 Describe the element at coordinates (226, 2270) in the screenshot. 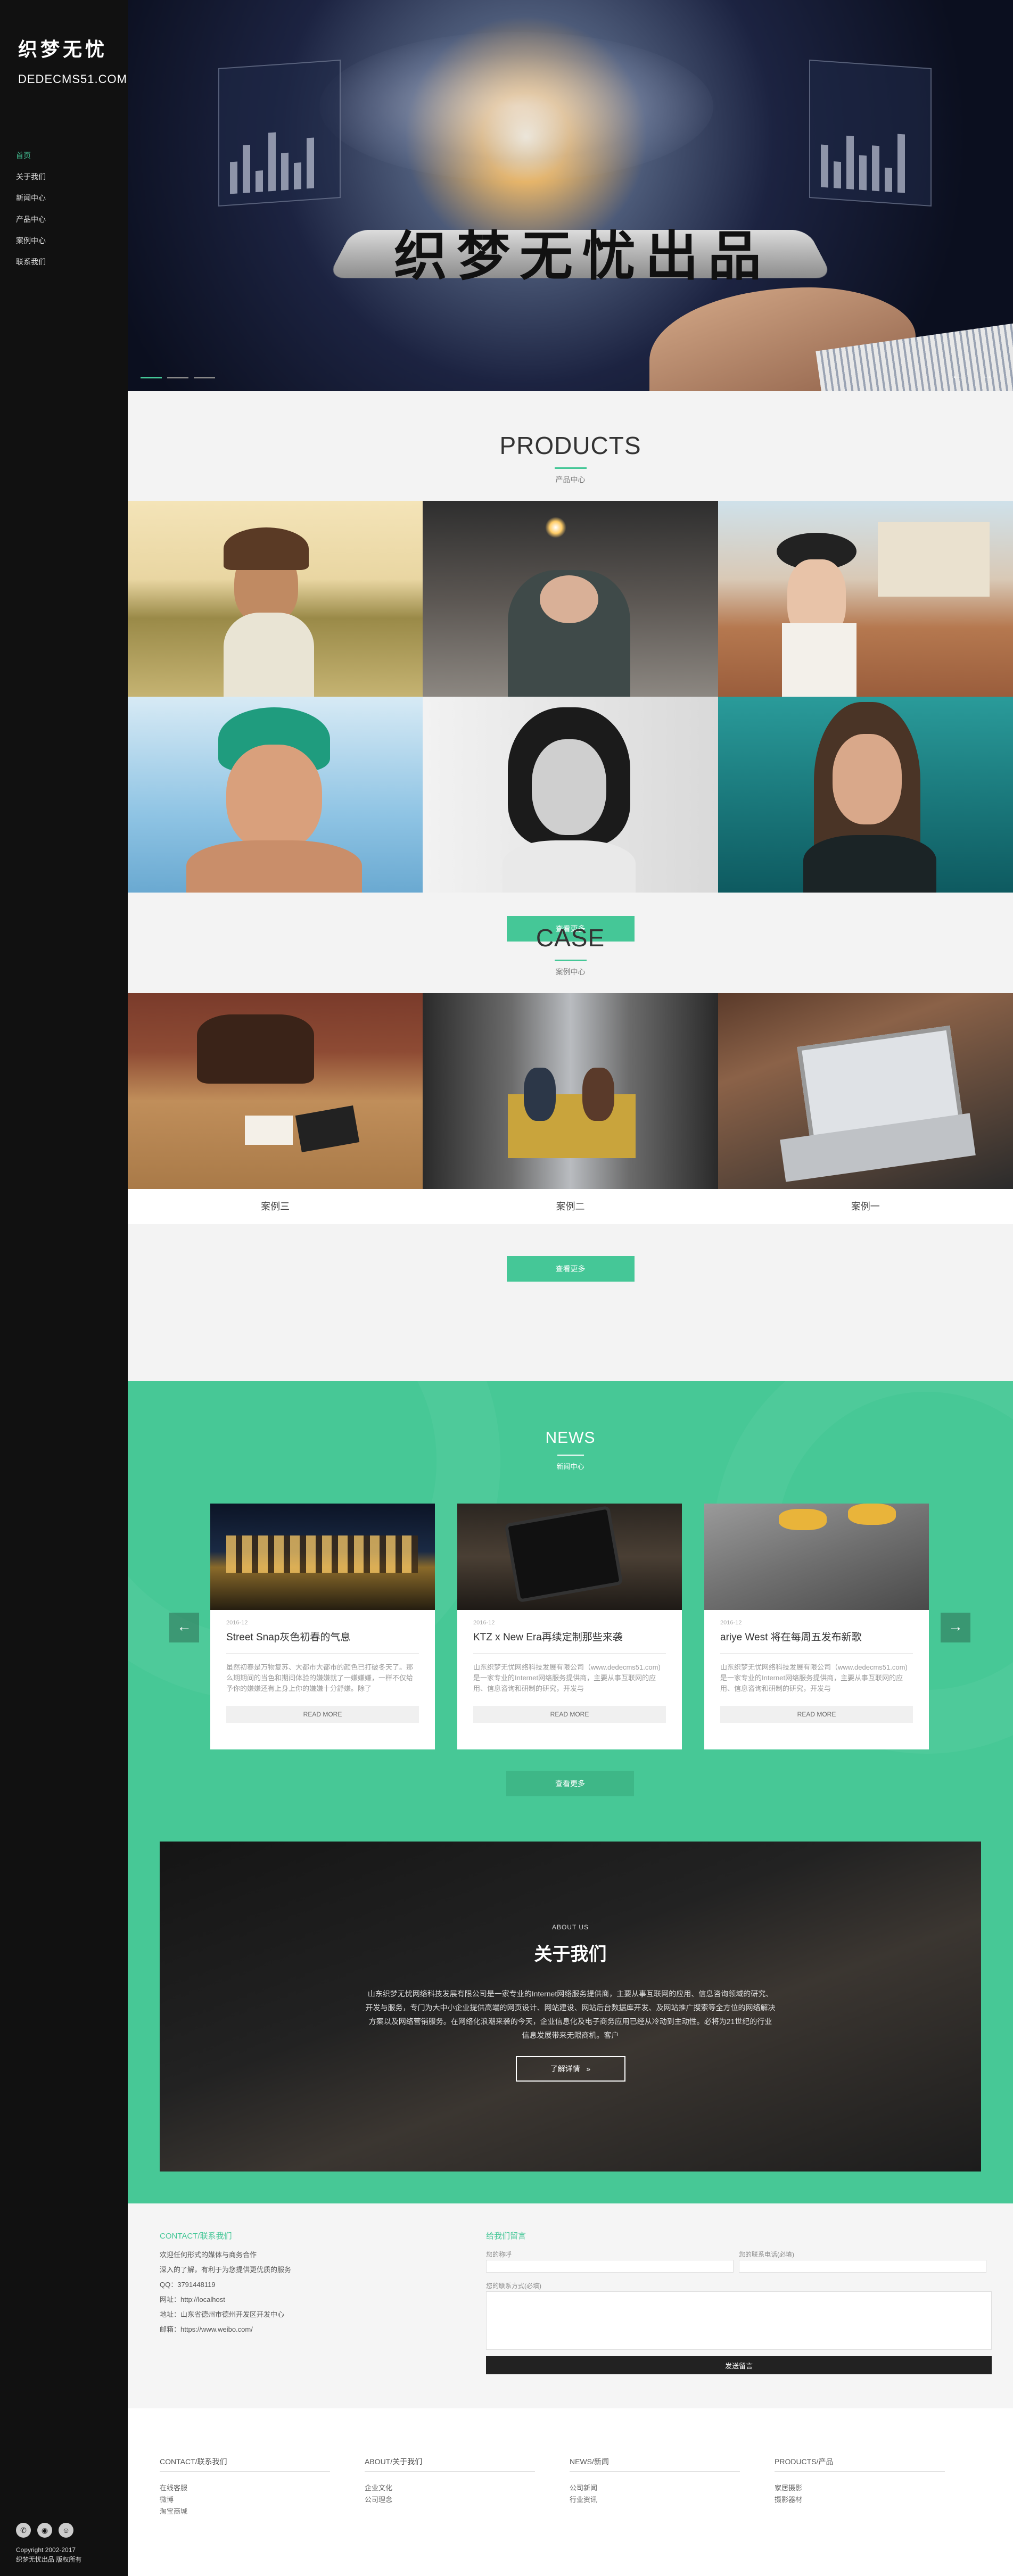

I see `contact-line: 深入的了解，有利于为您提供更优质的服务` at that location.